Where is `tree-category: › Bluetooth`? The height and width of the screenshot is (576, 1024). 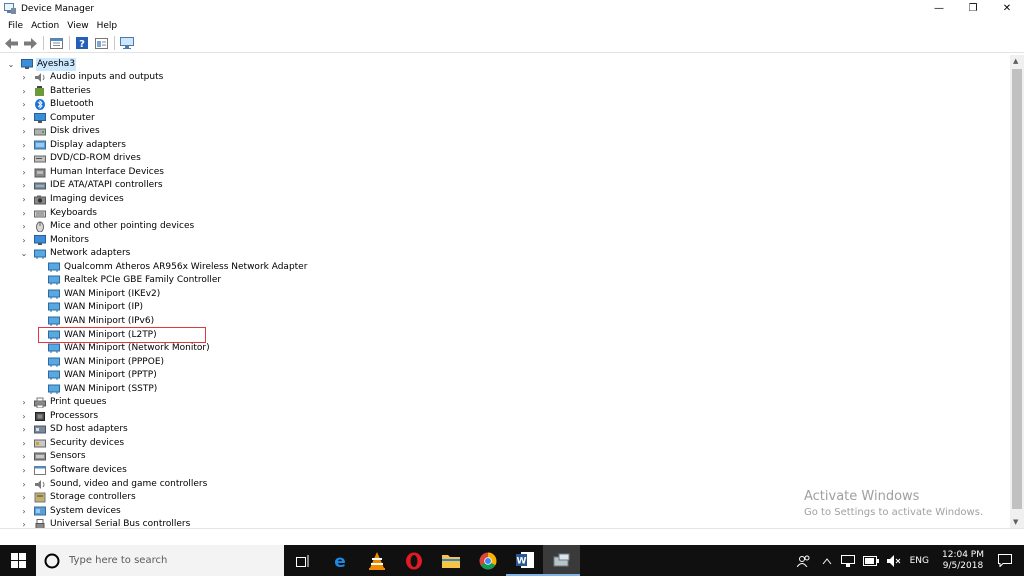
tree-category: › Bluetooth is located at coordinates (57, 104).